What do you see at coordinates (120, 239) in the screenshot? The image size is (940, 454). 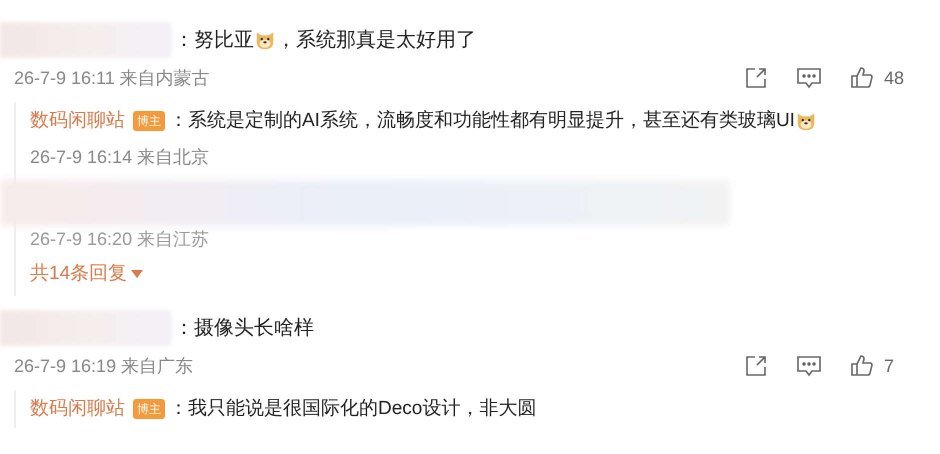 I see `reply-meta: 26-7-9 16:20 来自江苏` at bounding box center [120, 239].